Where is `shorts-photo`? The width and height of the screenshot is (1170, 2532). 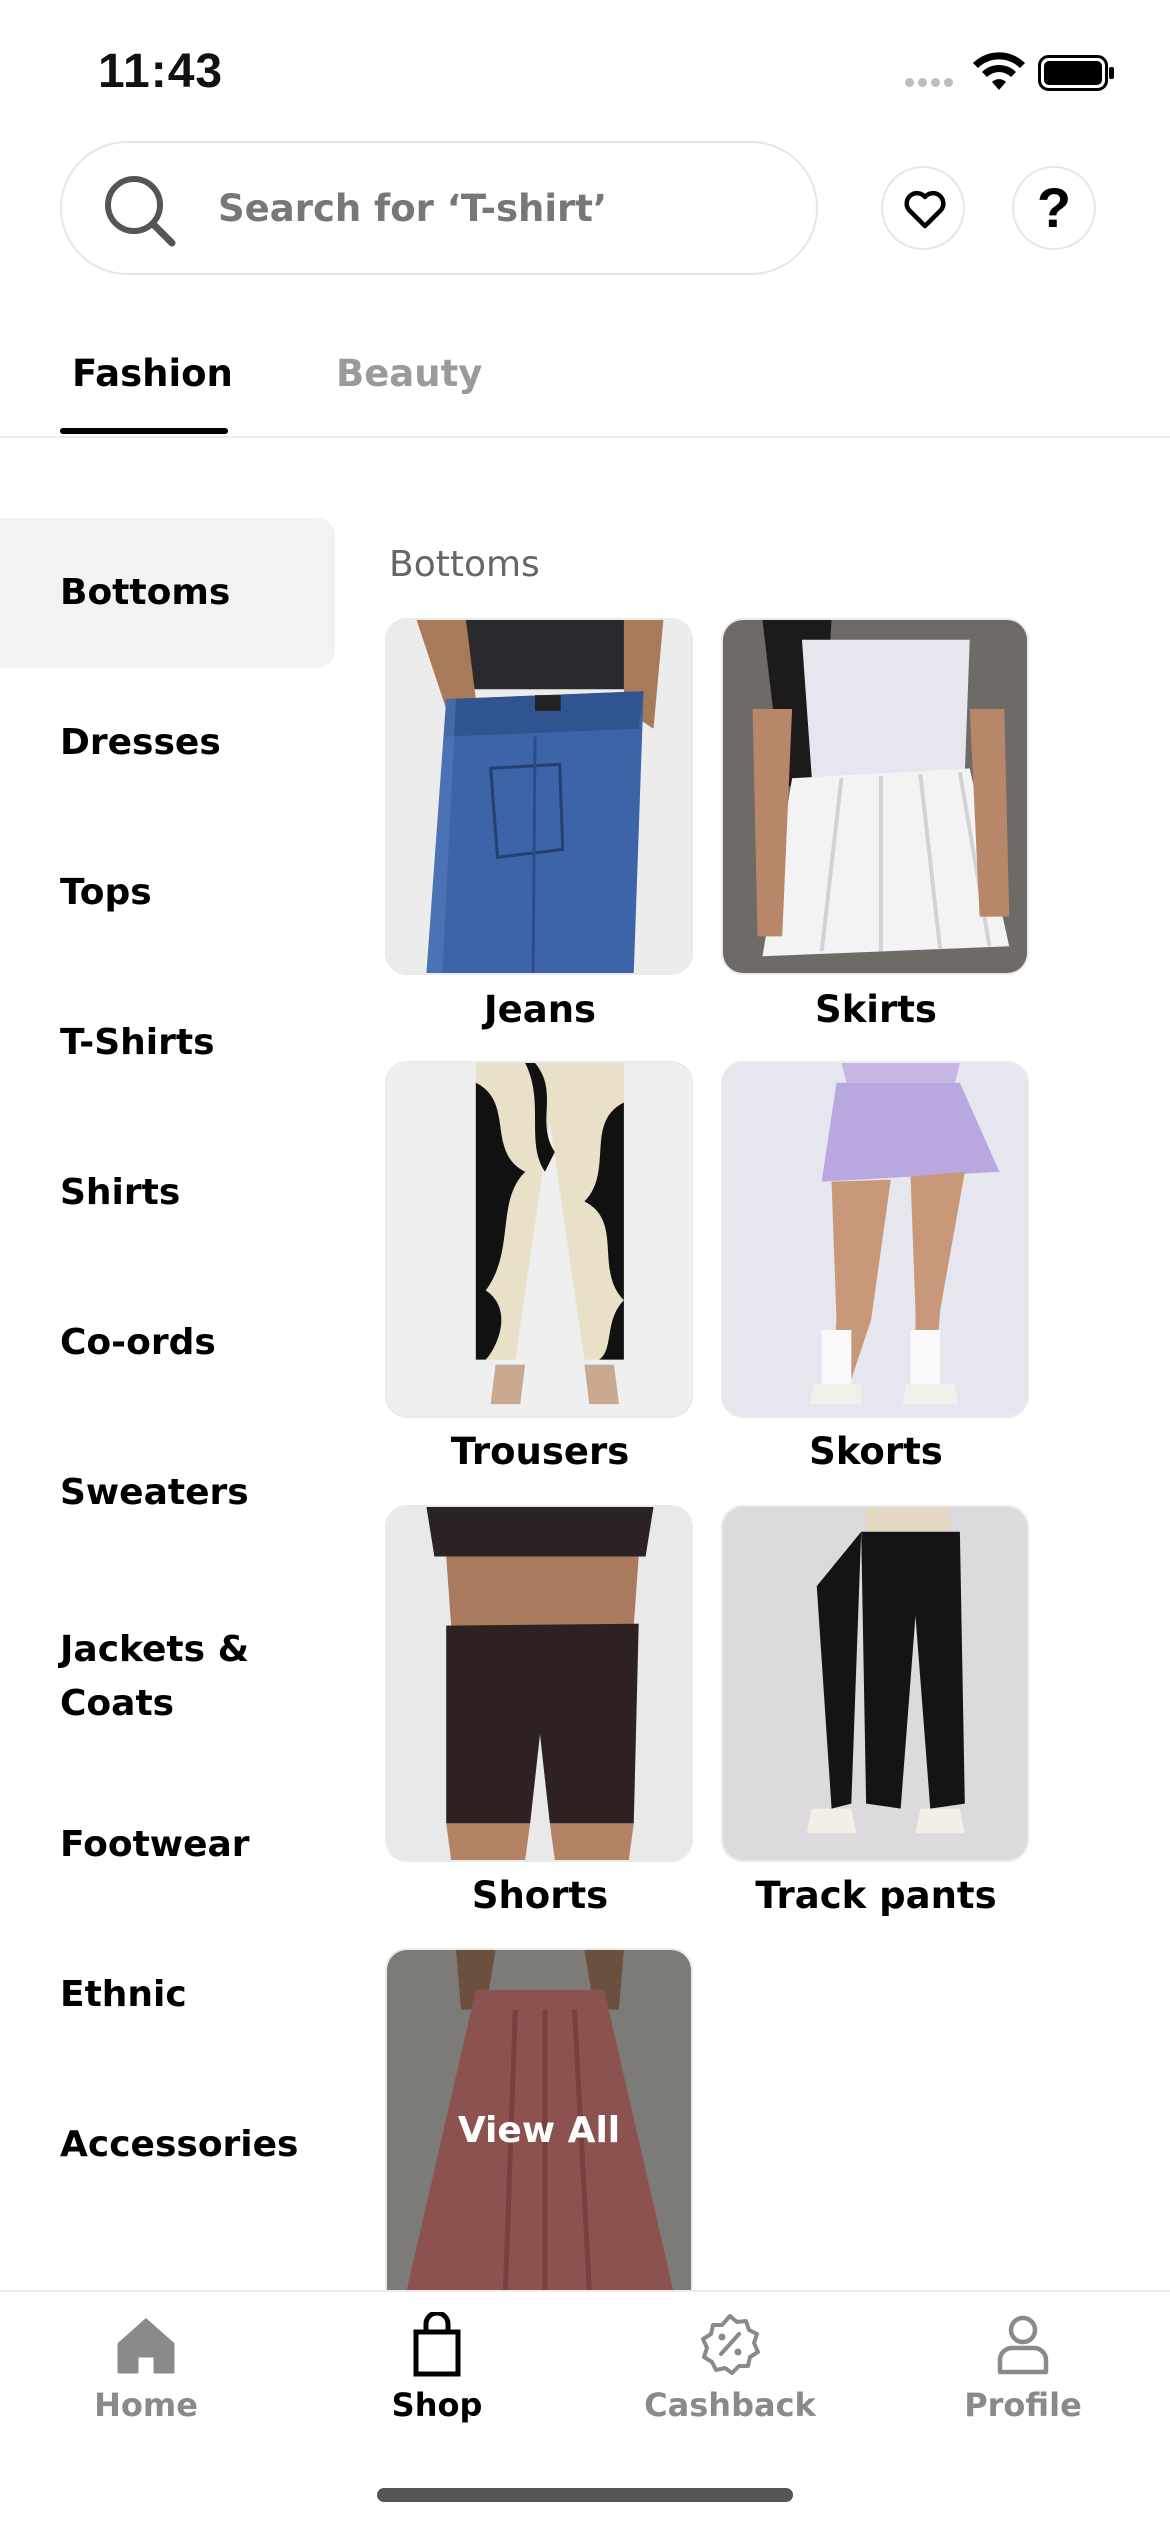
shorts-photo is located at coordinates (539, 1683).